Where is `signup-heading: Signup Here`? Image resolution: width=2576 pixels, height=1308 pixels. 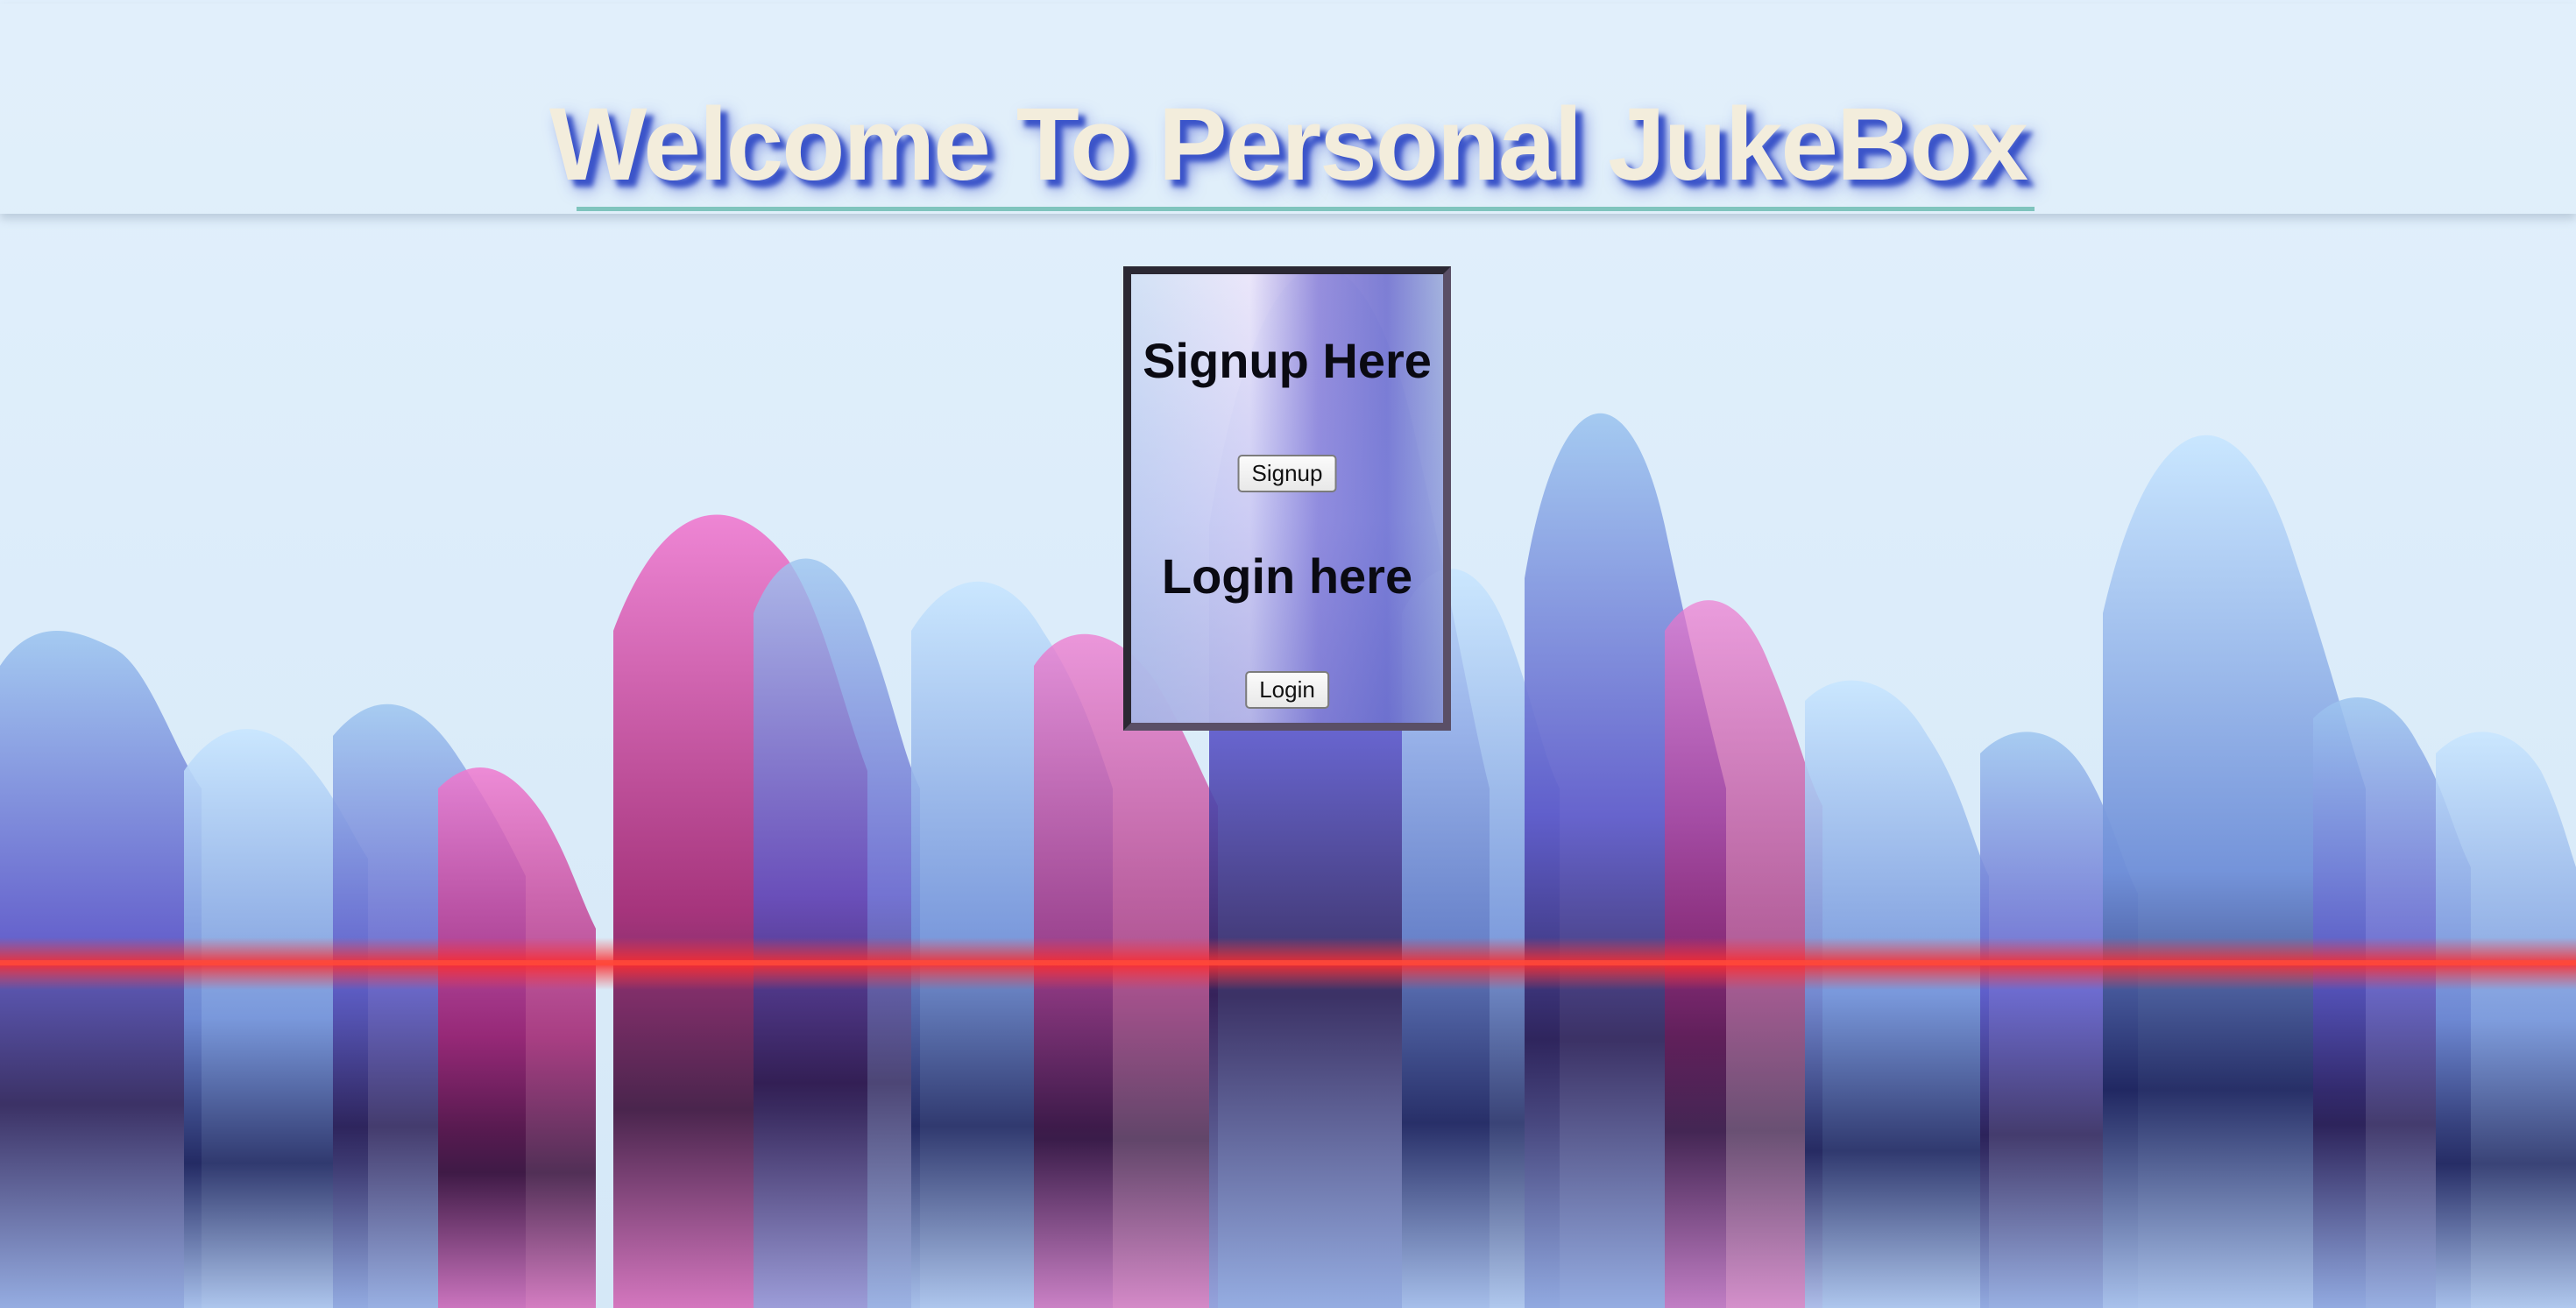 signup-heading: Signup Here is located at coordinates (1287, 360).